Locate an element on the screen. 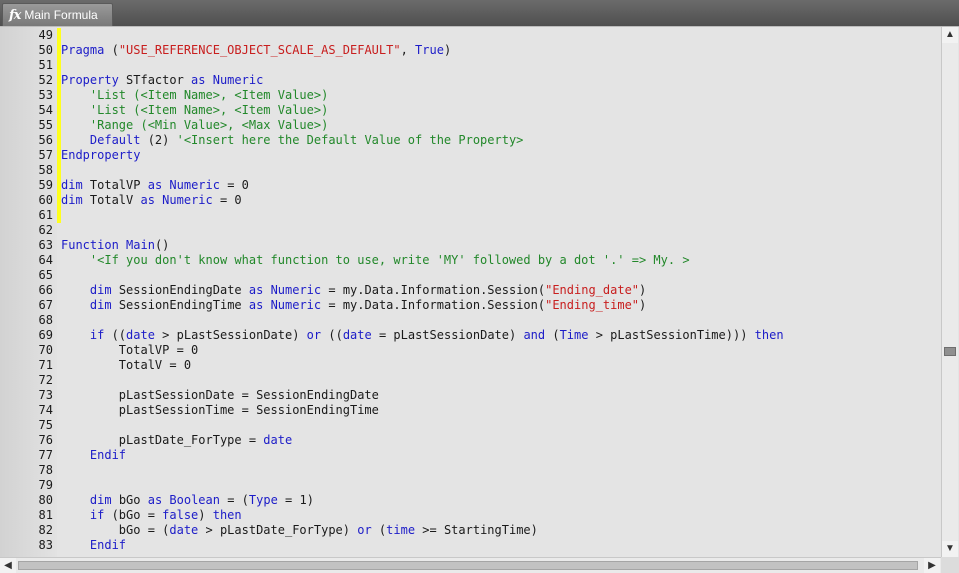 Image resolution: width=959 pixels, height=573 pixels. code-line: 70 TotalVP = 0 is located at coordinates (470, 350).